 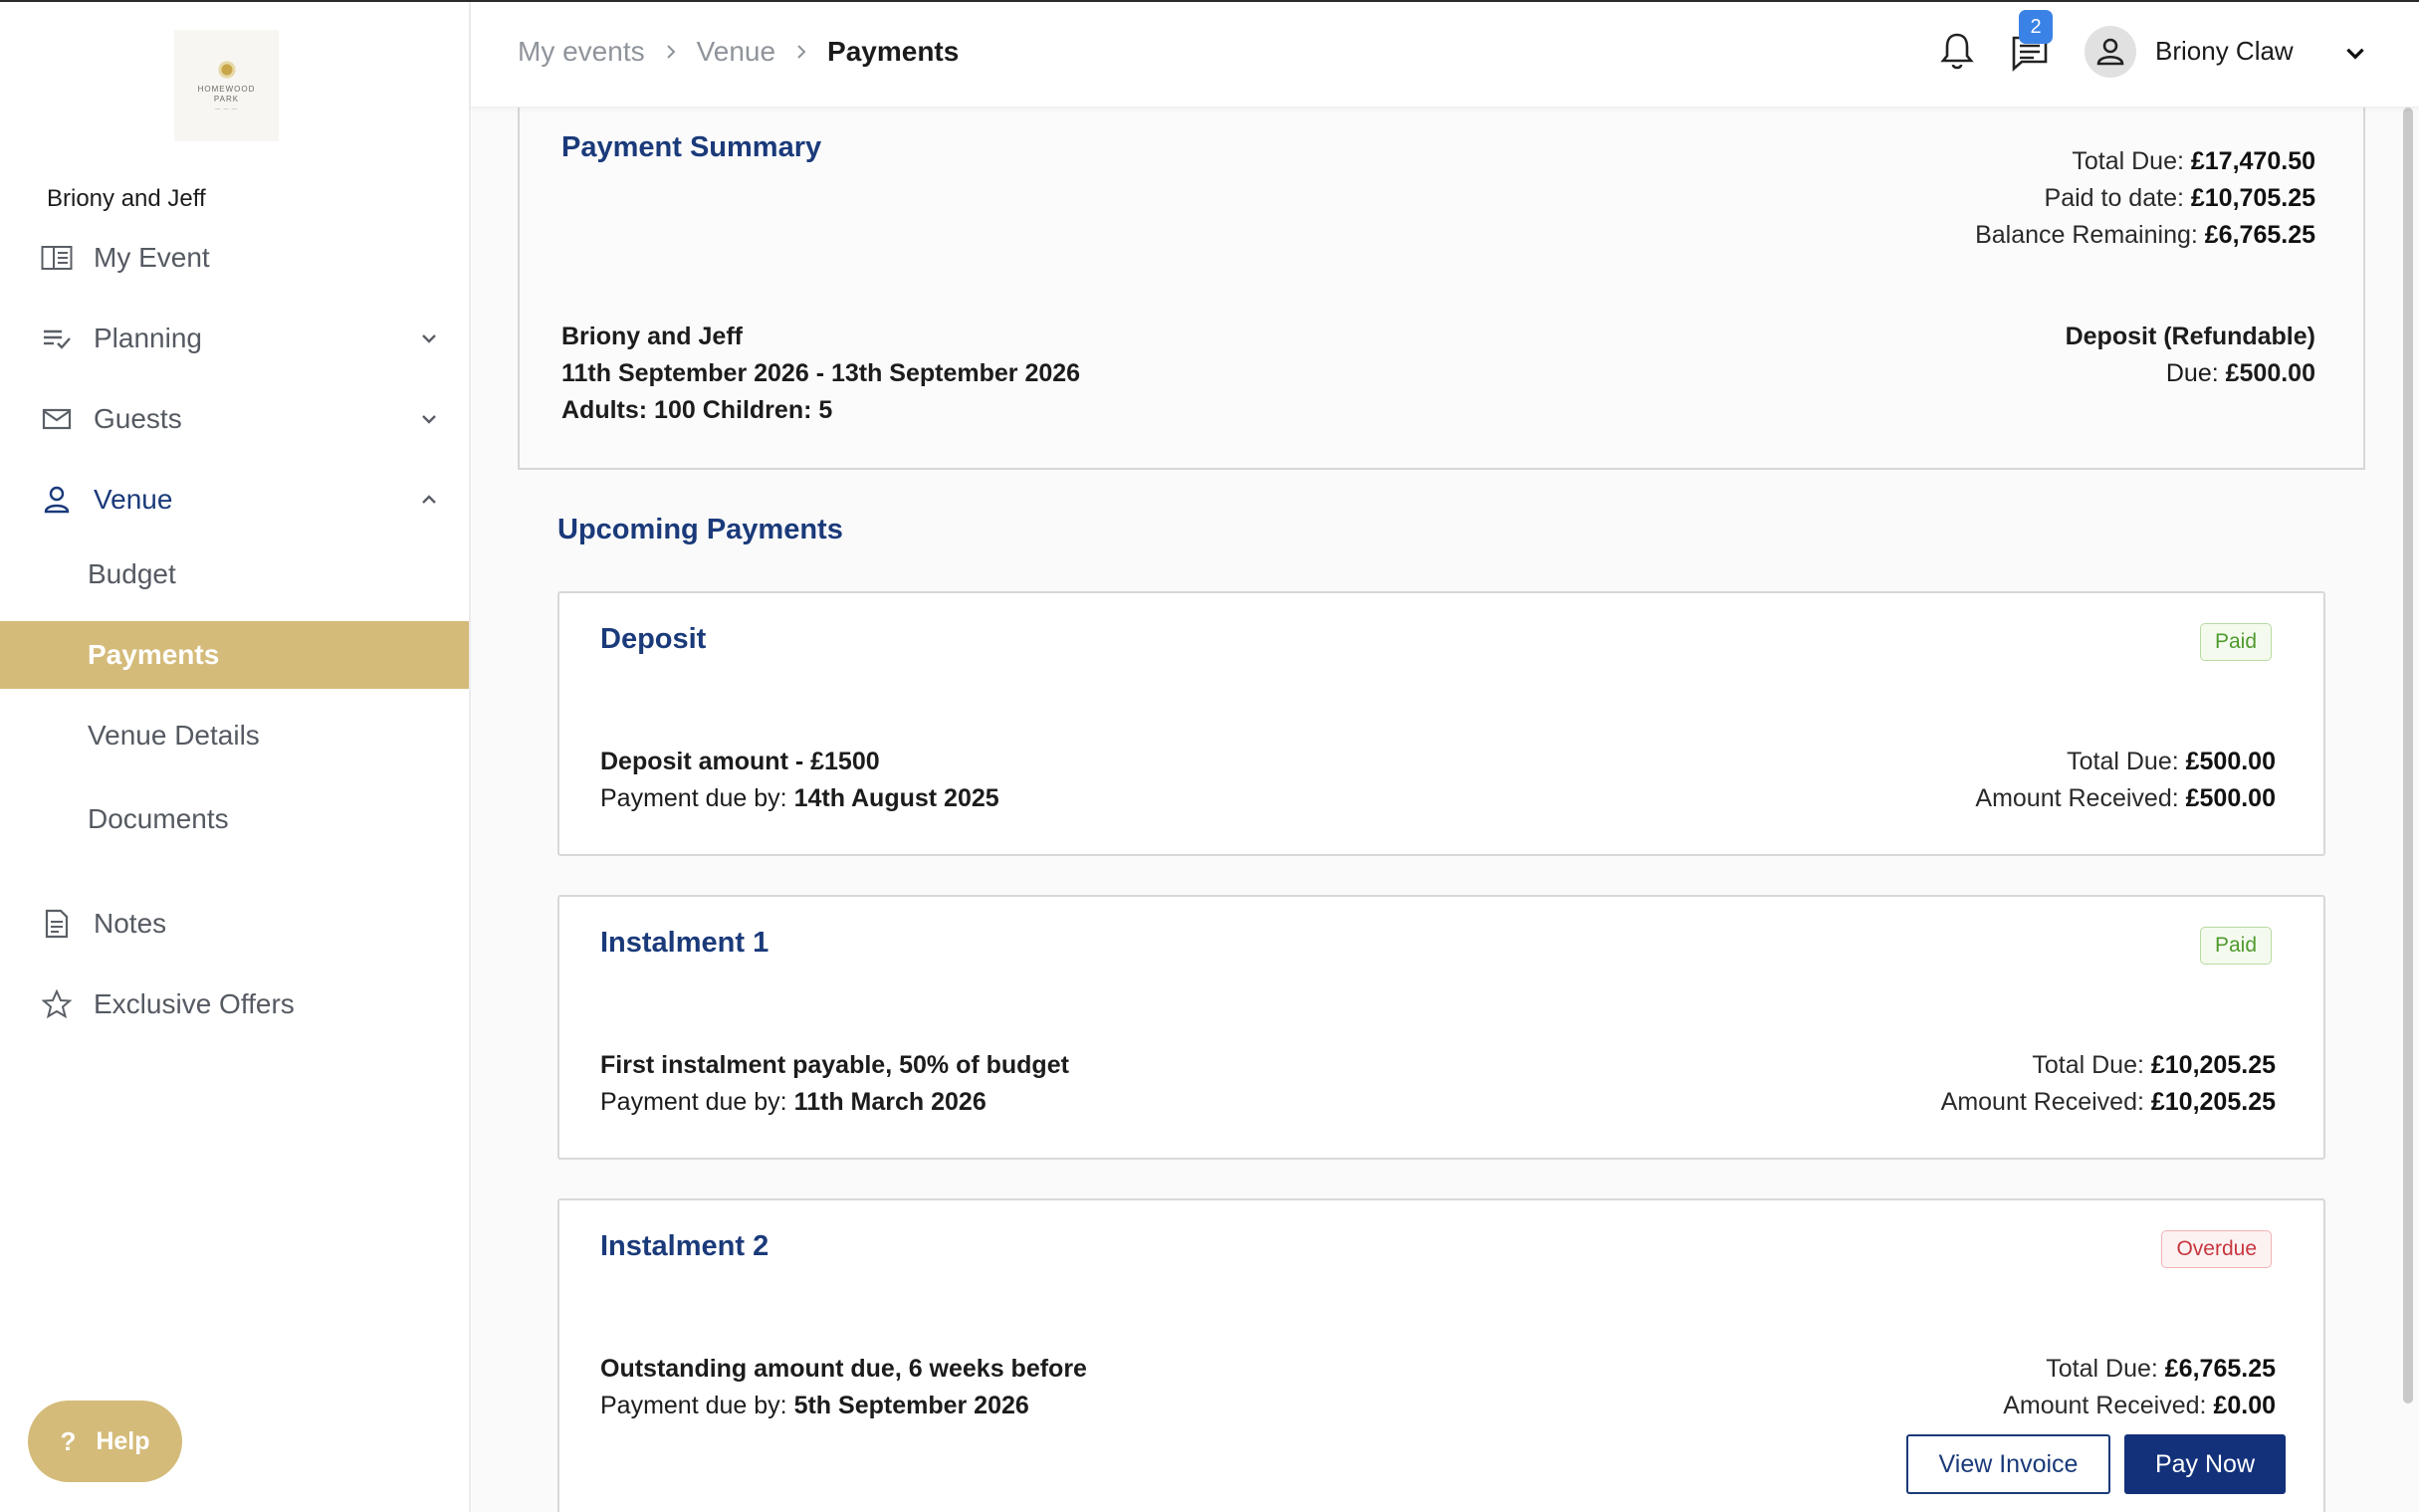 I want to click on deposit-due-label: Due:, so click(x=2192, y=373).